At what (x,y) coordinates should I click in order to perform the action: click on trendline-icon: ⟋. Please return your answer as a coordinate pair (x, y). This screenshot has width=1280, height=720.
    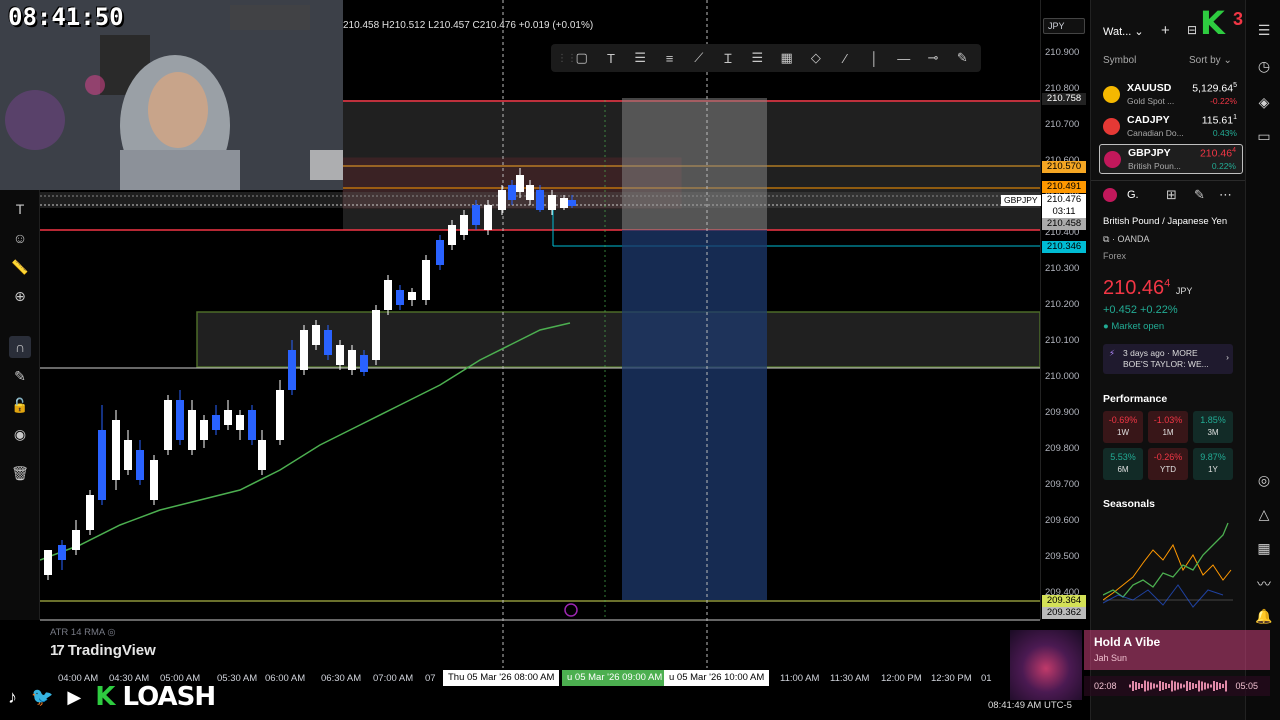
    Looking at the image, I should click on (698, 58).